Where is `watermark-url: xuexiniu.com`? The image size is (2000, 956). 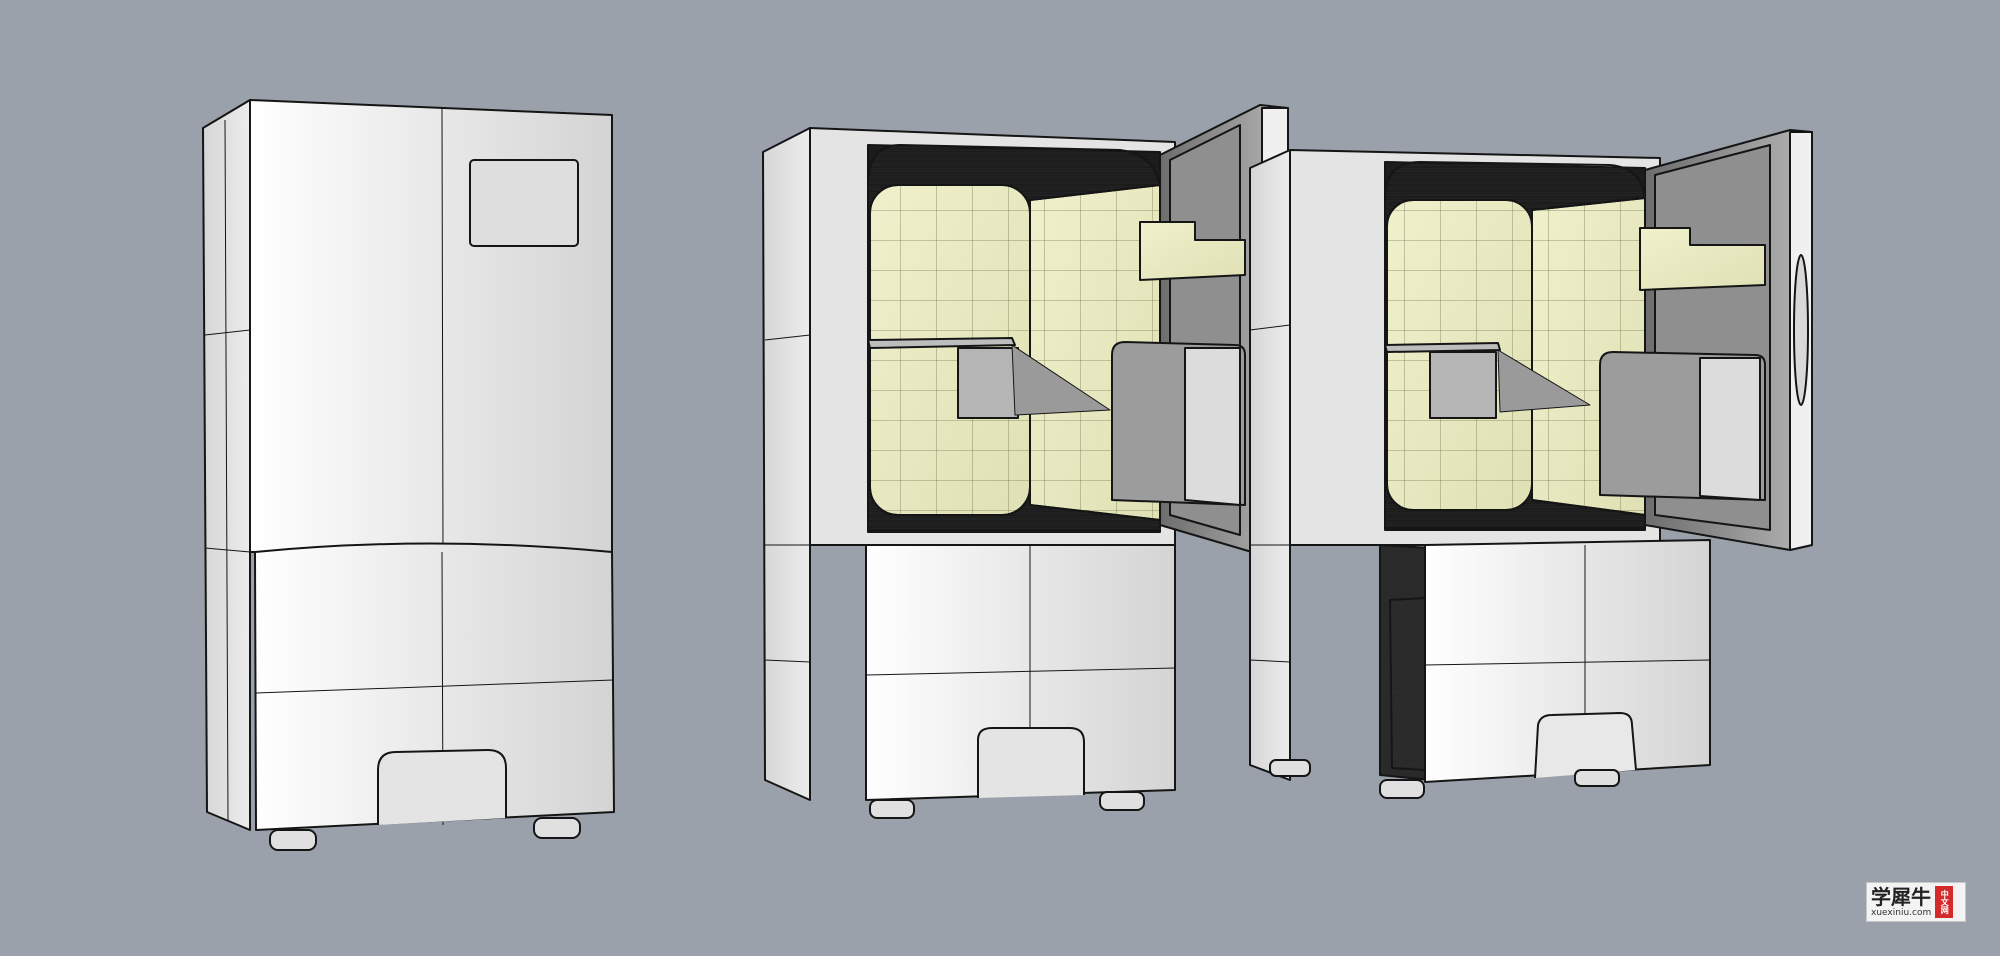 watermark-url: xuexiniu.com is located at coordinates (1901, 912).